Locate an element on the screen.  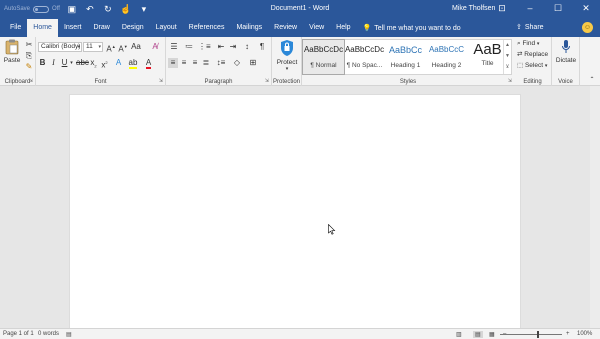
paragraph-launcher-icon: ⇲ is located at coordinates (267, 81).